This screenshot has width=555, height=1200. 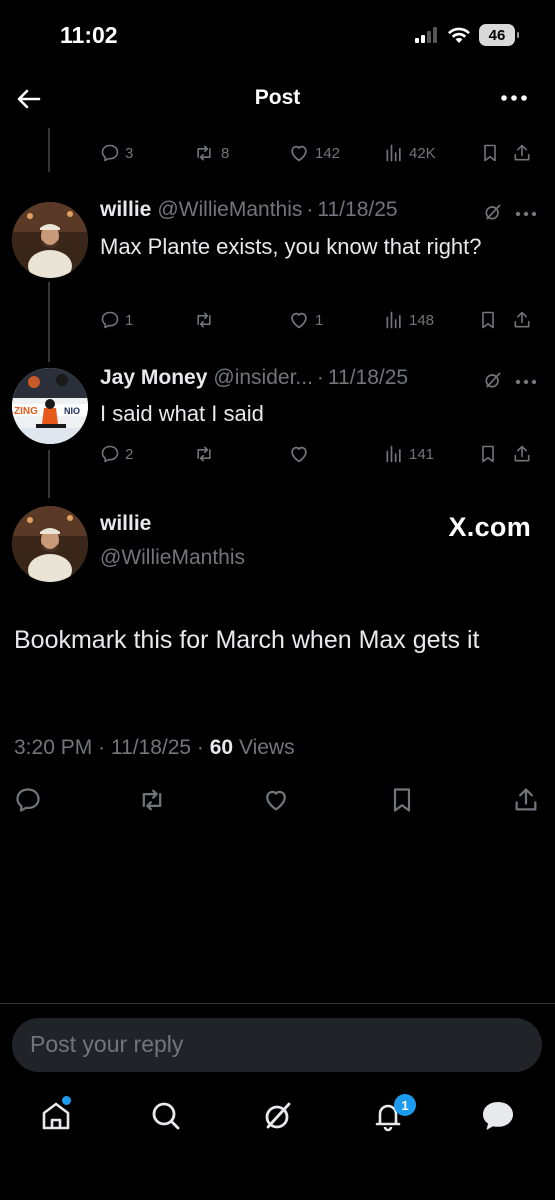 I want to click on action-bar: 3 8 142 42K, so click(x=317, y=153).